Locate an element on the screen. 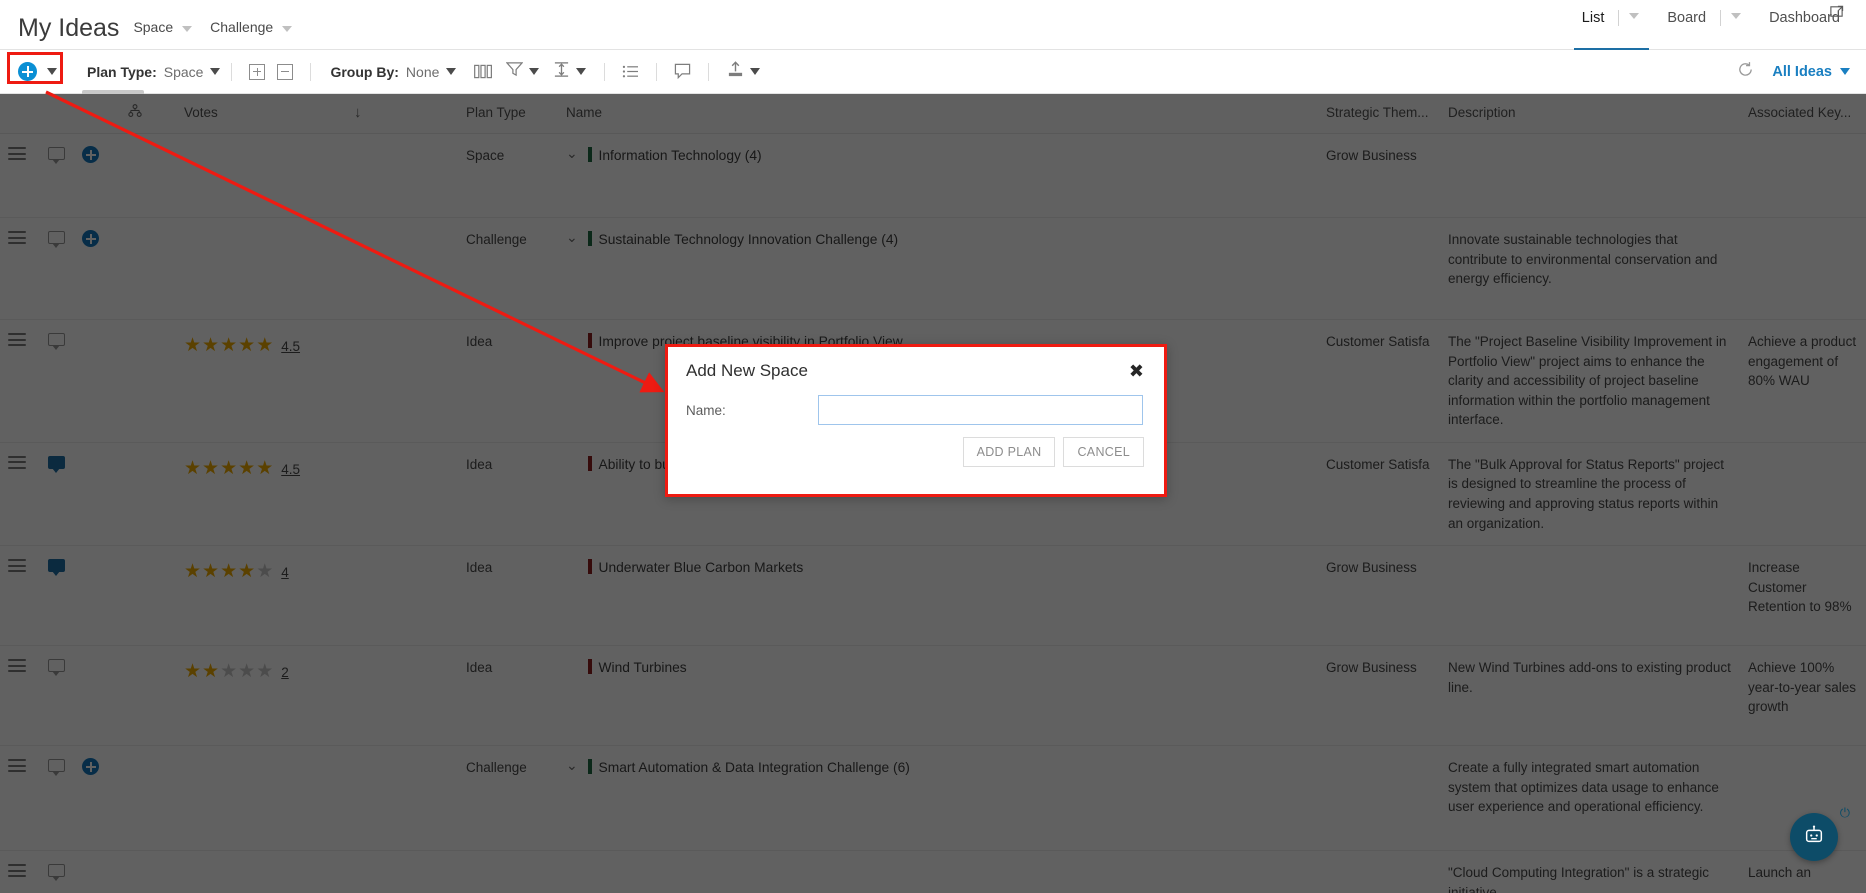 This screenshot has width=1866, height=893. row-name-cell: Wind Turbines is located at coordinates (938, 696).